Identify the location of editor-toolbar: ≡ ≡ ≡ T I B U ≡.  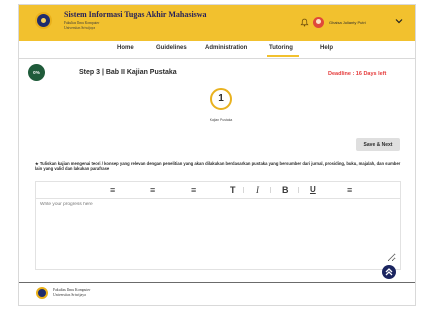
(218, 190).